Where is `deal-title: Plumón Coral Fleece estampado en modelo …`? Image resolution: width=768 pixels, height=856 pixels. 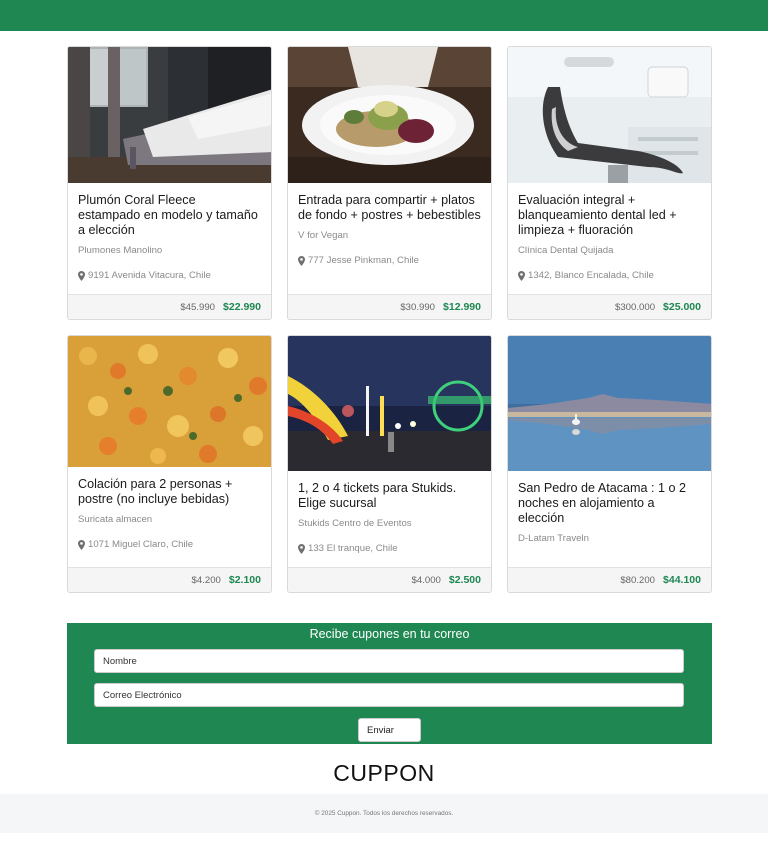 deal-title: Plumón Coral Fleece estampado en modelo … is located at coordinates (169, 215).